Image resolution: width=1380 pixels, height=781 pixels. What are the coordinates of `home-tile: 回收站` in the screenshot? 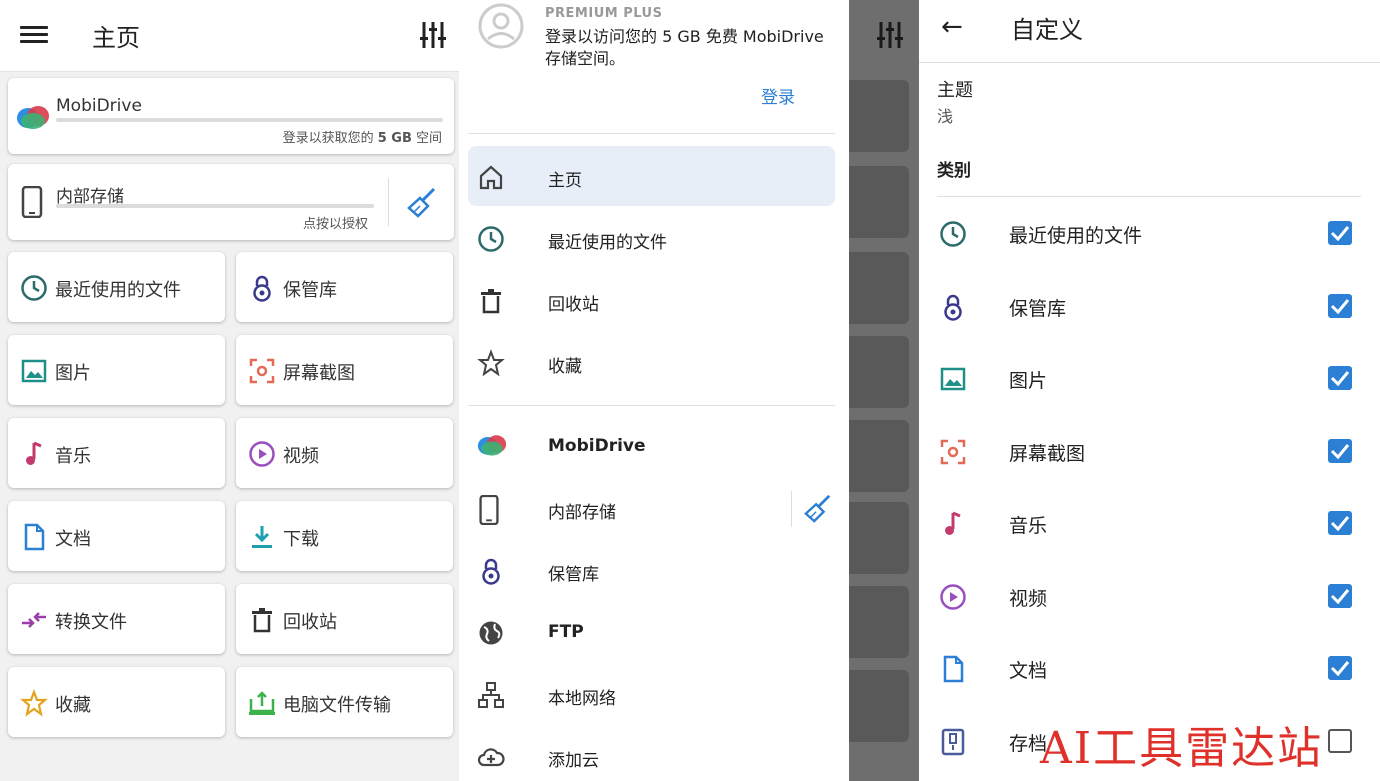 It's located at (344, 619).